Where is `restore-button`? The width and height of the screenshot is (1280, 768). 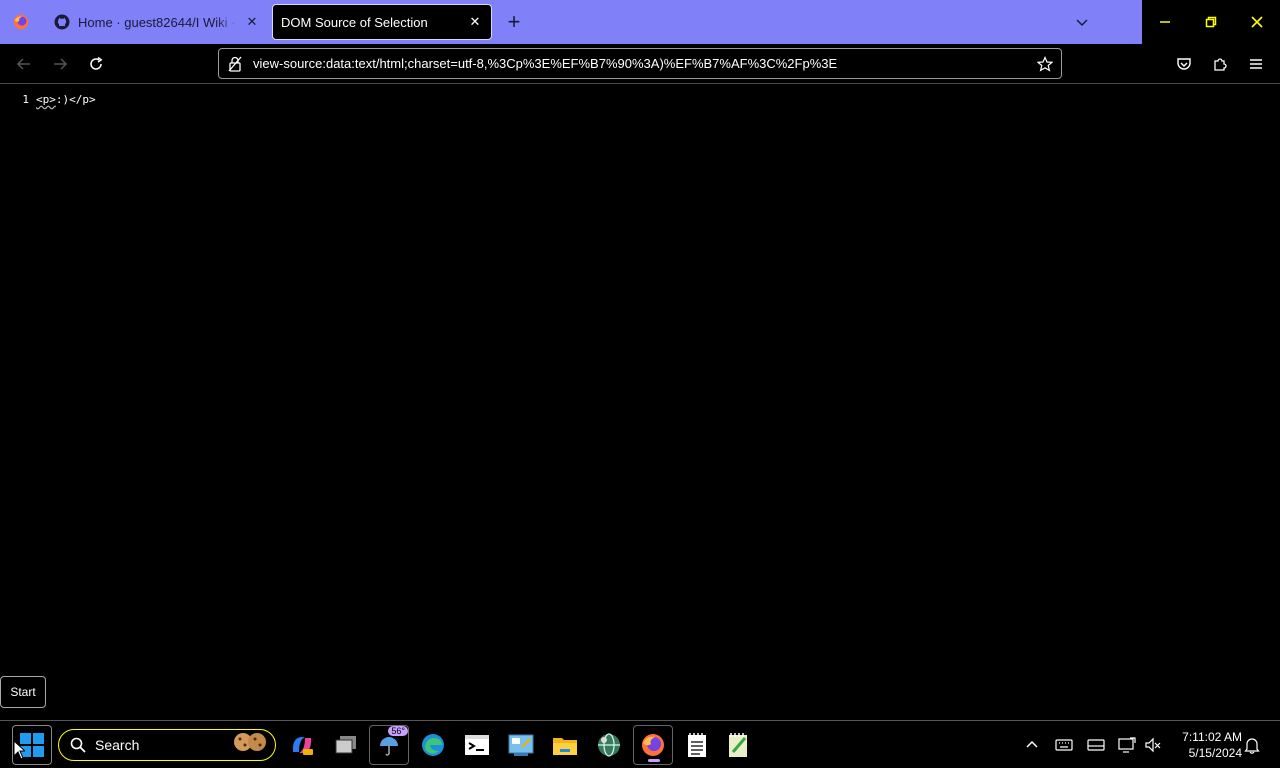
restore-button is located at coordinates (1211, 22).